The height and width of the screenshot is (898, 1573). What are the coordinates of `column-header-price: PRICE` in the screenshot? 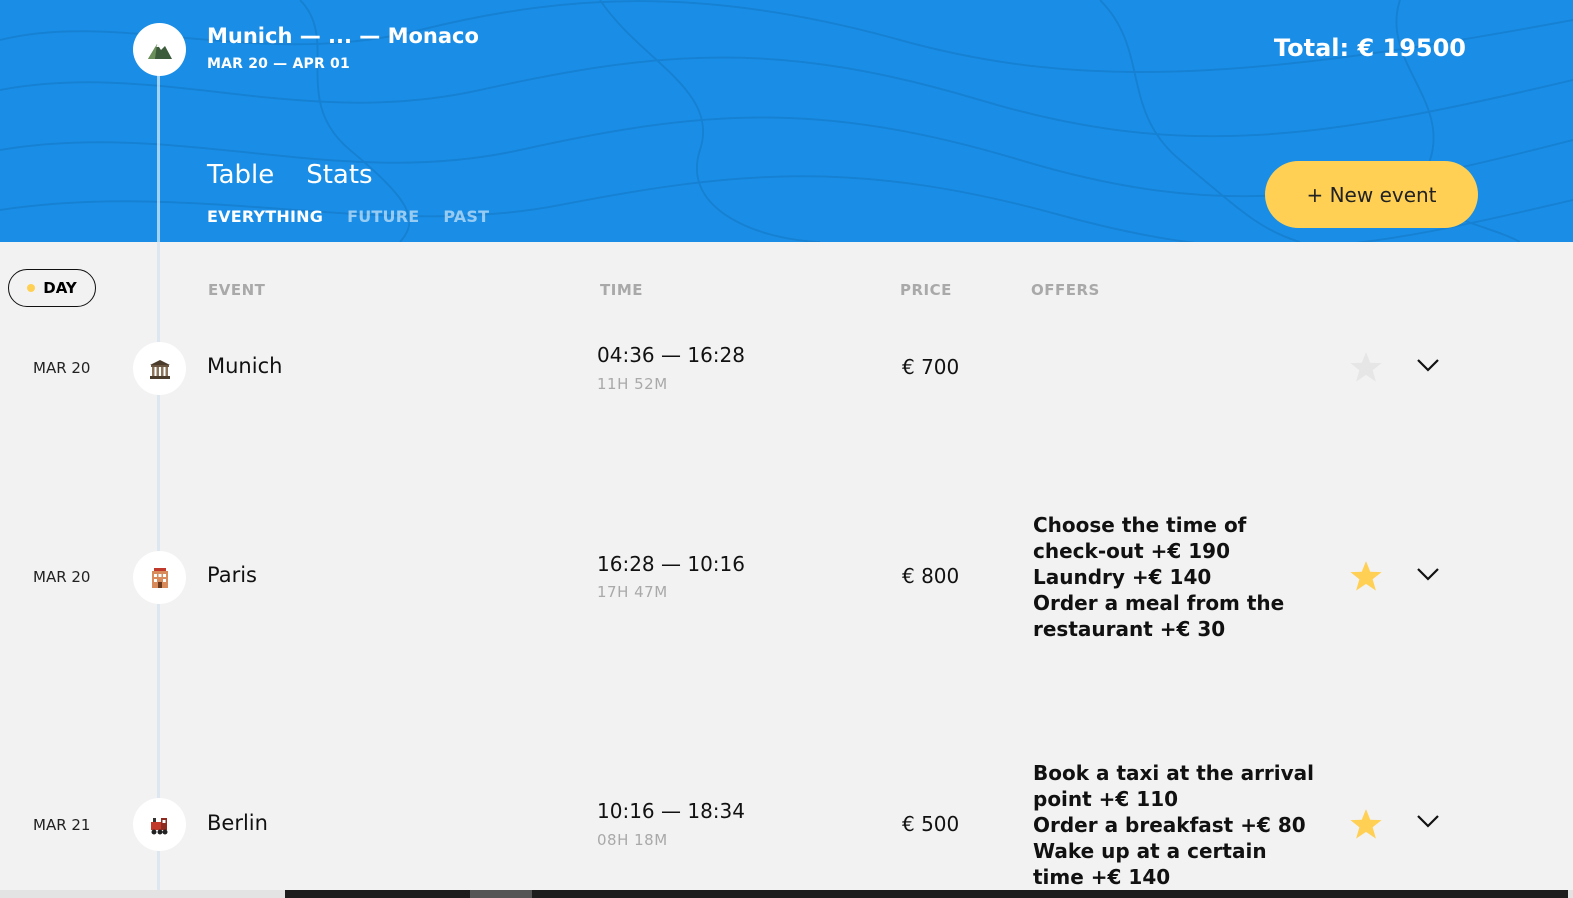 It's located at (926, 290).